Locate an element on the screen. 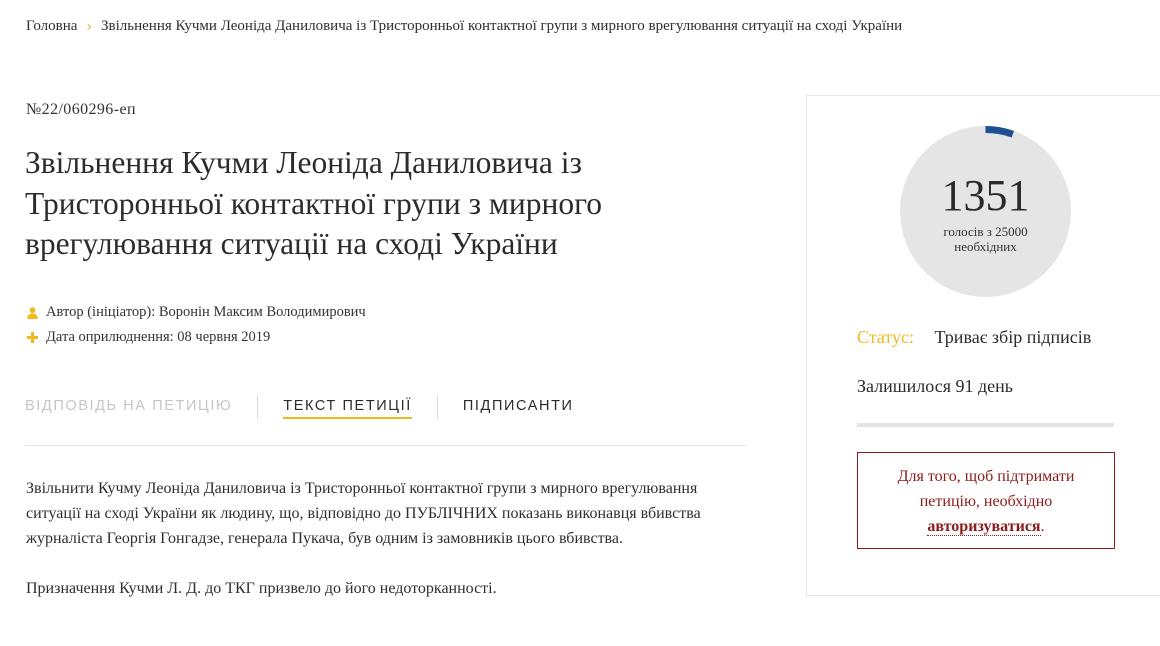  tab-signers: Підписанти is located at coordinates (518, 406).